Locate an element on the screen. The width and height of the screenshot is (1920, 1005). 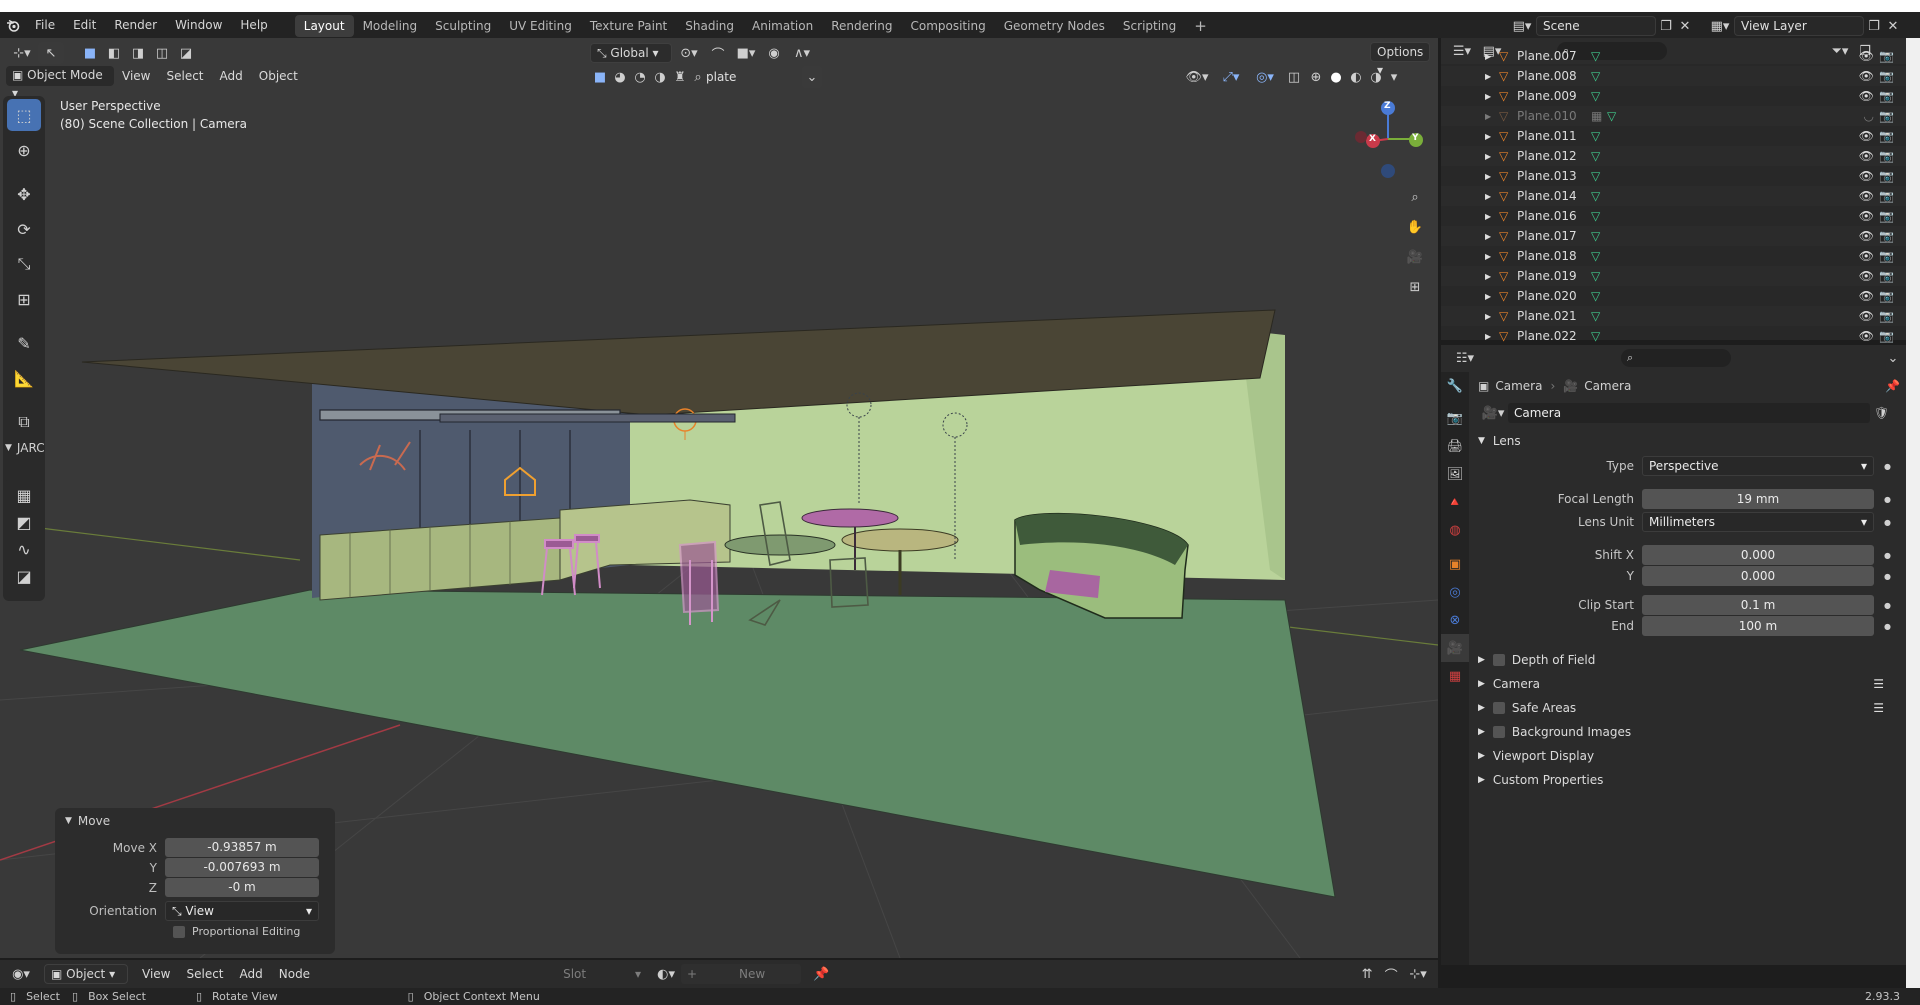
add-cube-icon: ⧉ is located at coordinates (24, 422).